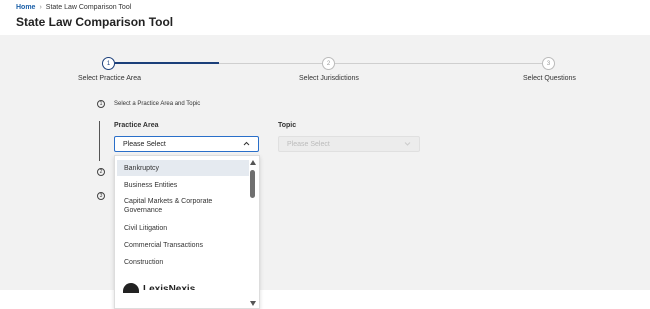 This screenshot has height=309, width=650. Describe the element at coordinates (131, 288) in the screenshot. I see `avatar` at that location.